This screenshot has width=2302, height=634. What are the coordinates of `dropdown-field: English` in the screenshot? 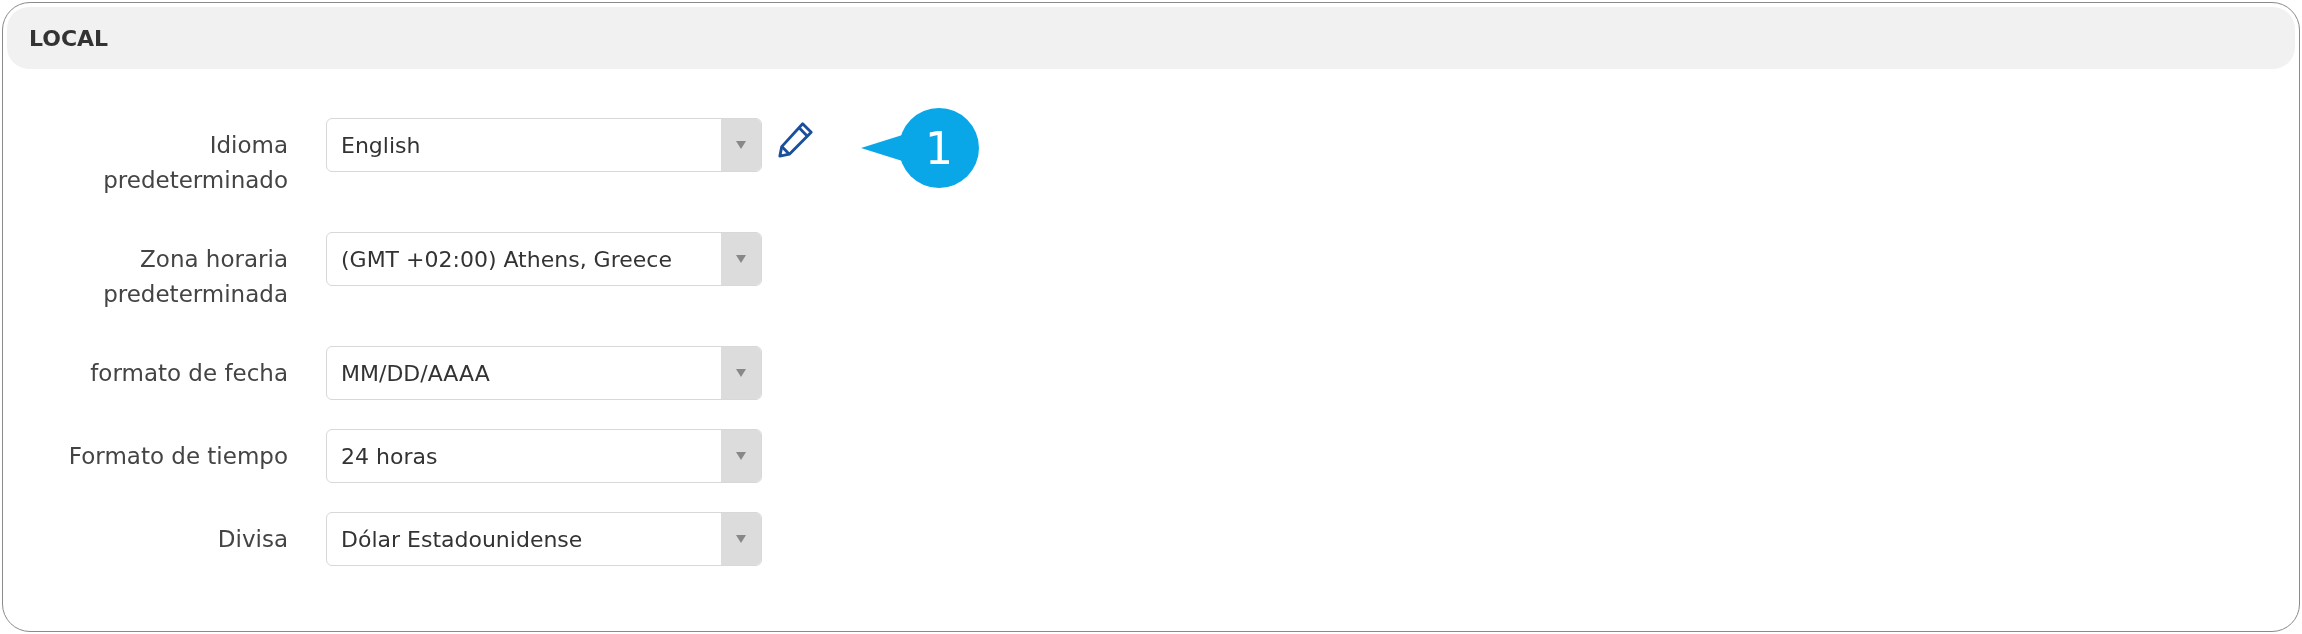 It's located at (544, 145).